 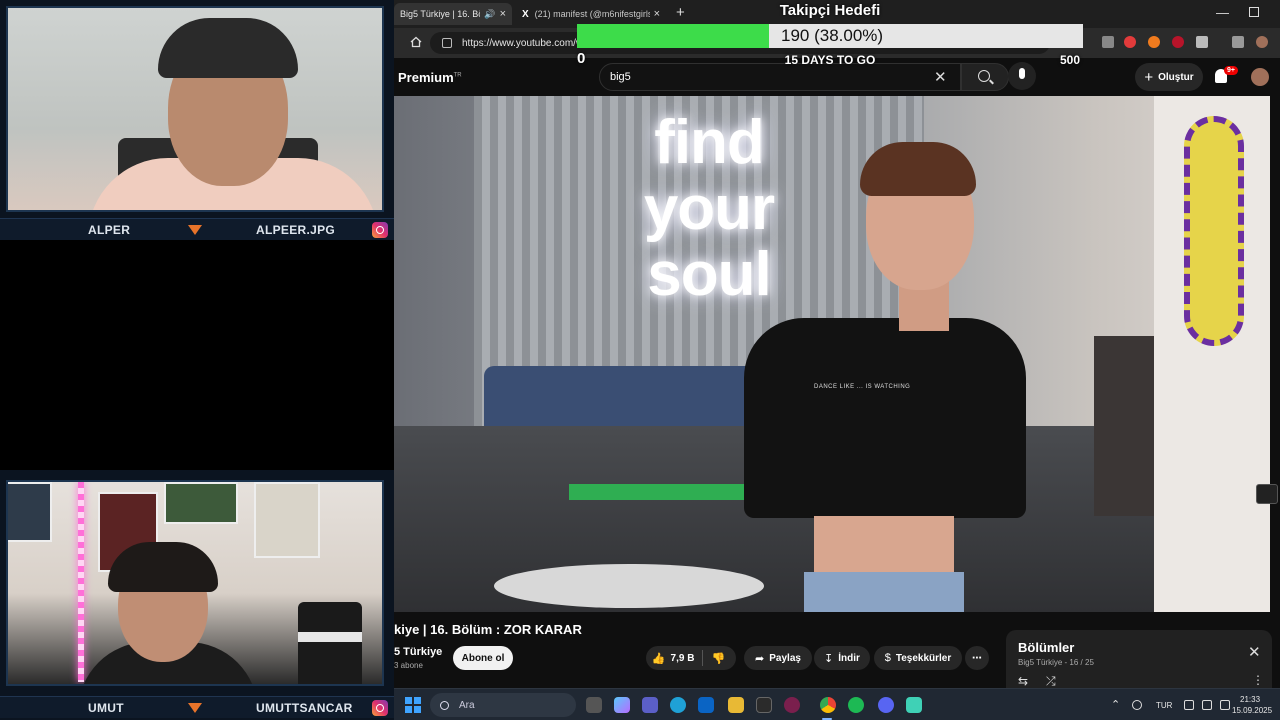 What do you see at coordinates (706, 705) in the screenshot?
I see `outlook-icon` at bounding box center [706, 705].